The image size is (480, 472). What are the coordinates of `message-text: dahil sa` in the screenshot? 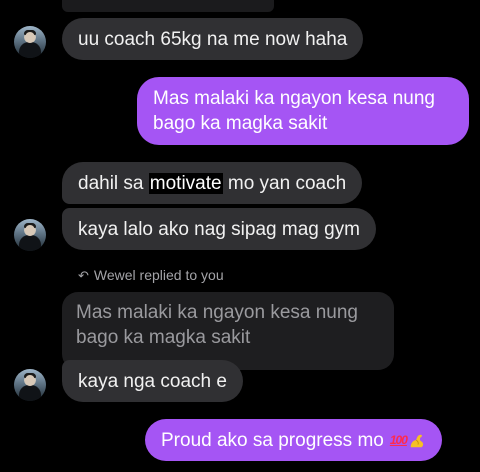 It's located at (113, 183).